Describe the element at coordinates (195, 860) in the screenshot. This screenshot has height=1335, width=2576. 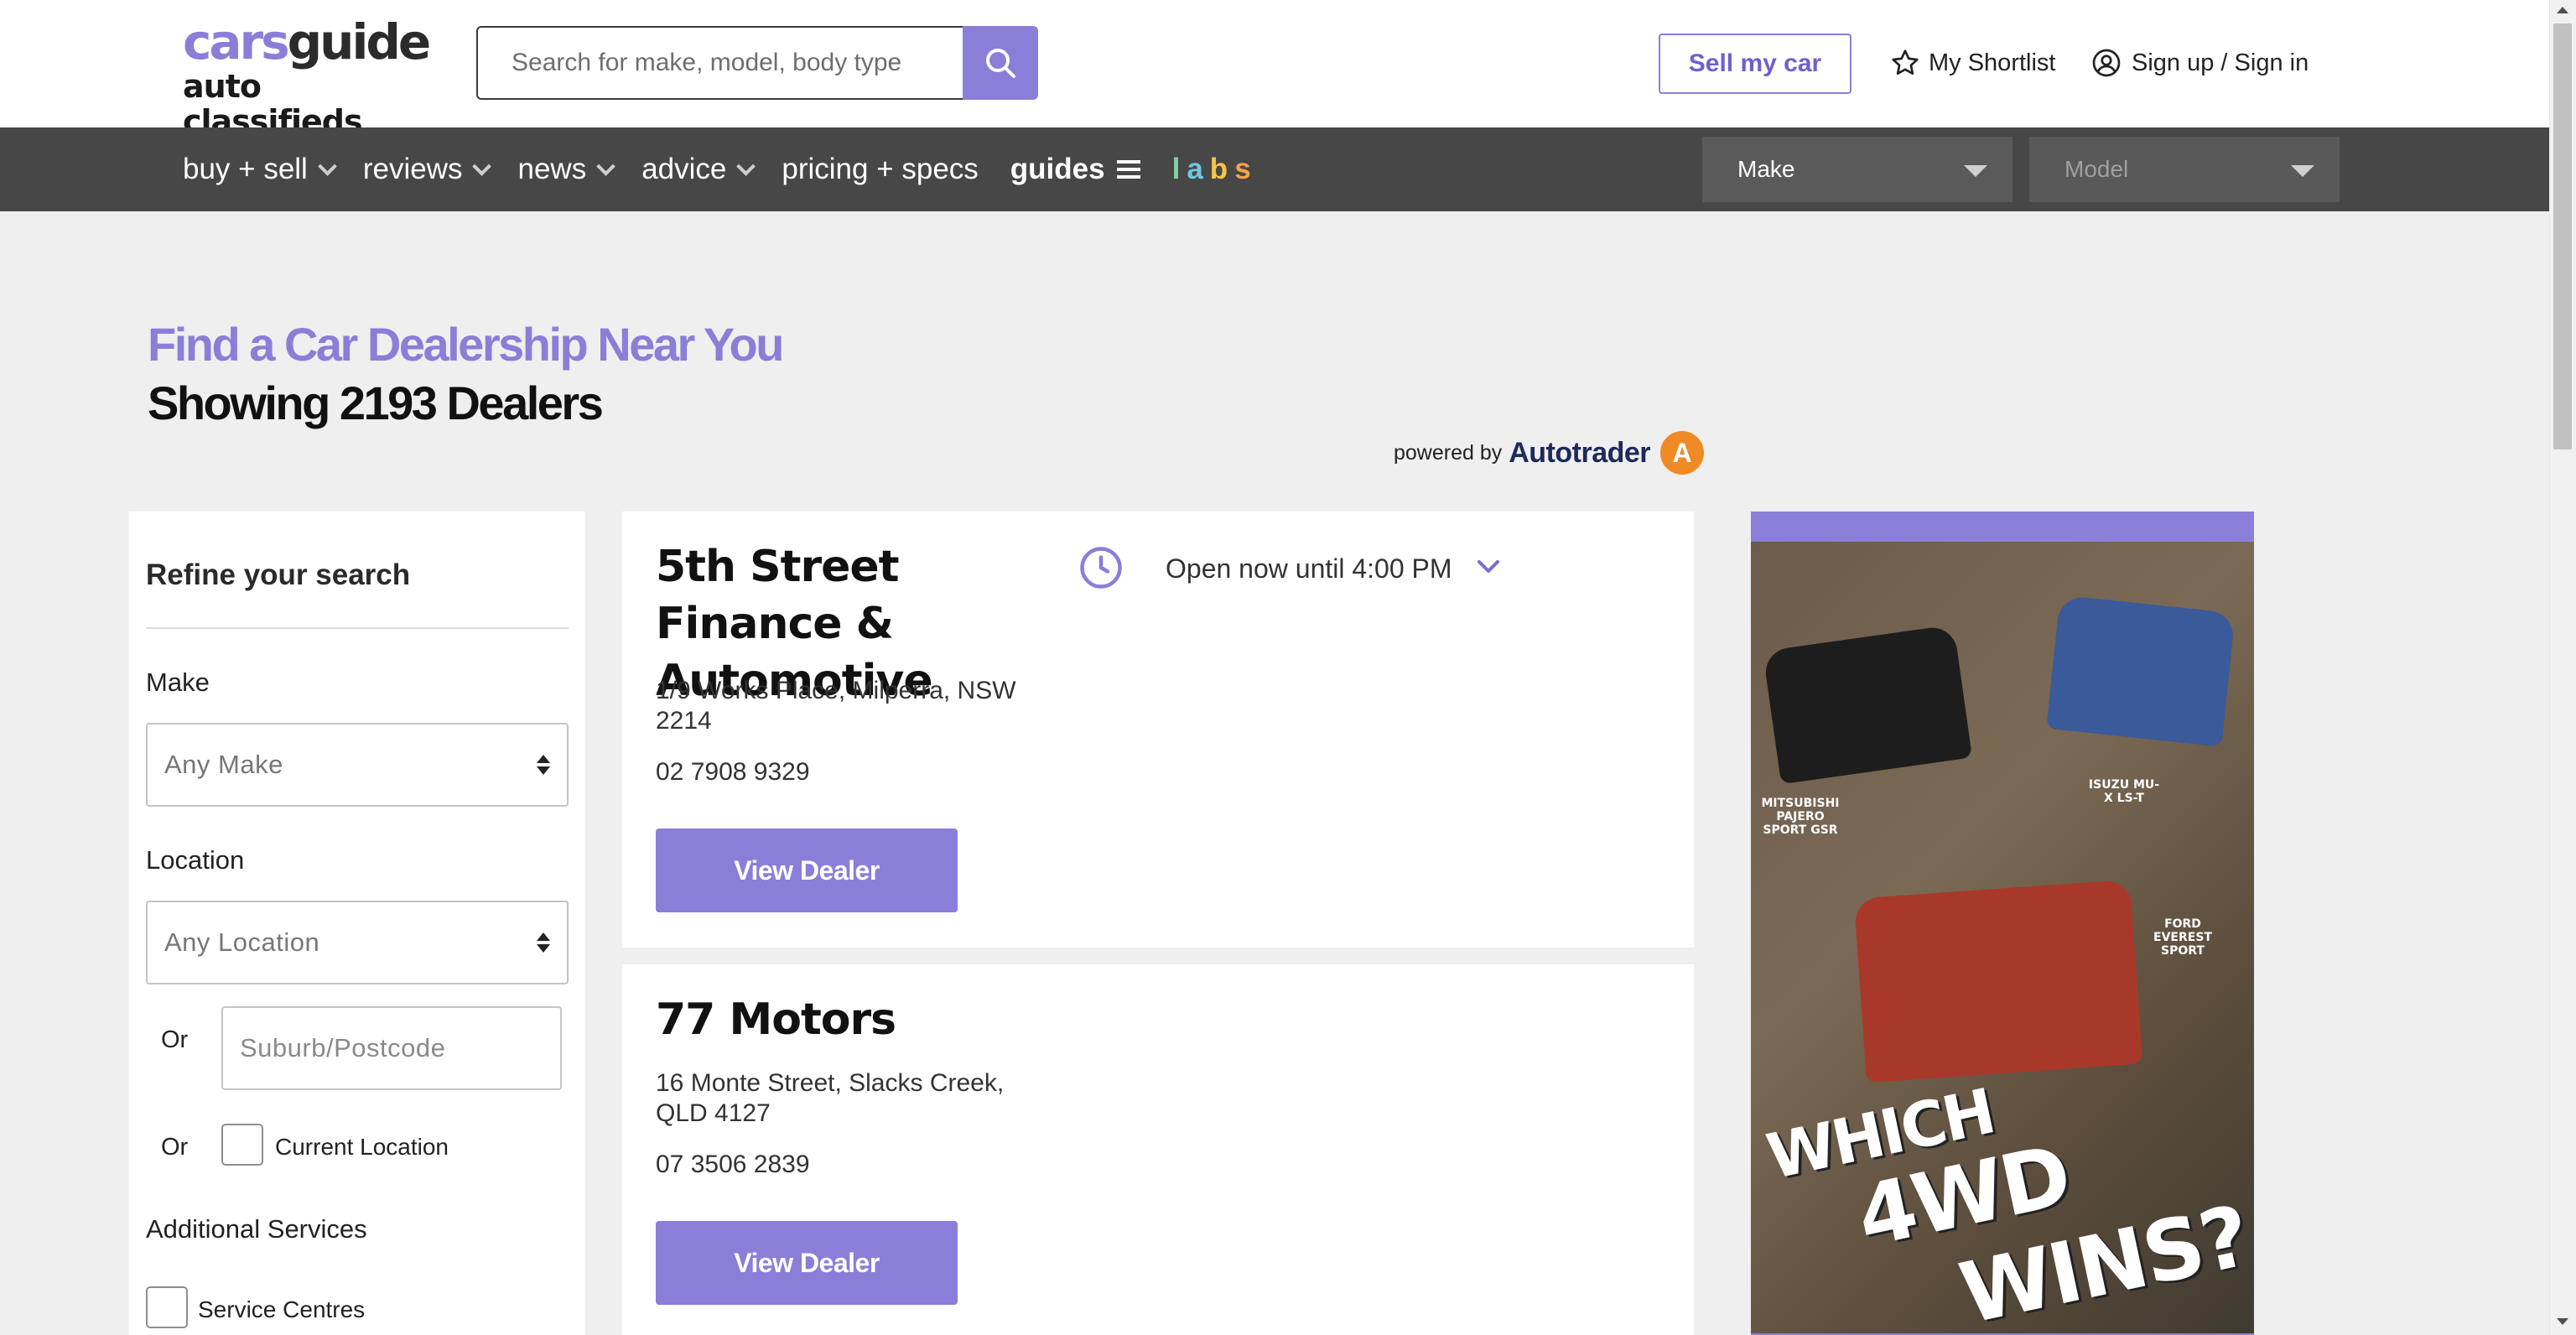
I see `location-label: Location` at that location.